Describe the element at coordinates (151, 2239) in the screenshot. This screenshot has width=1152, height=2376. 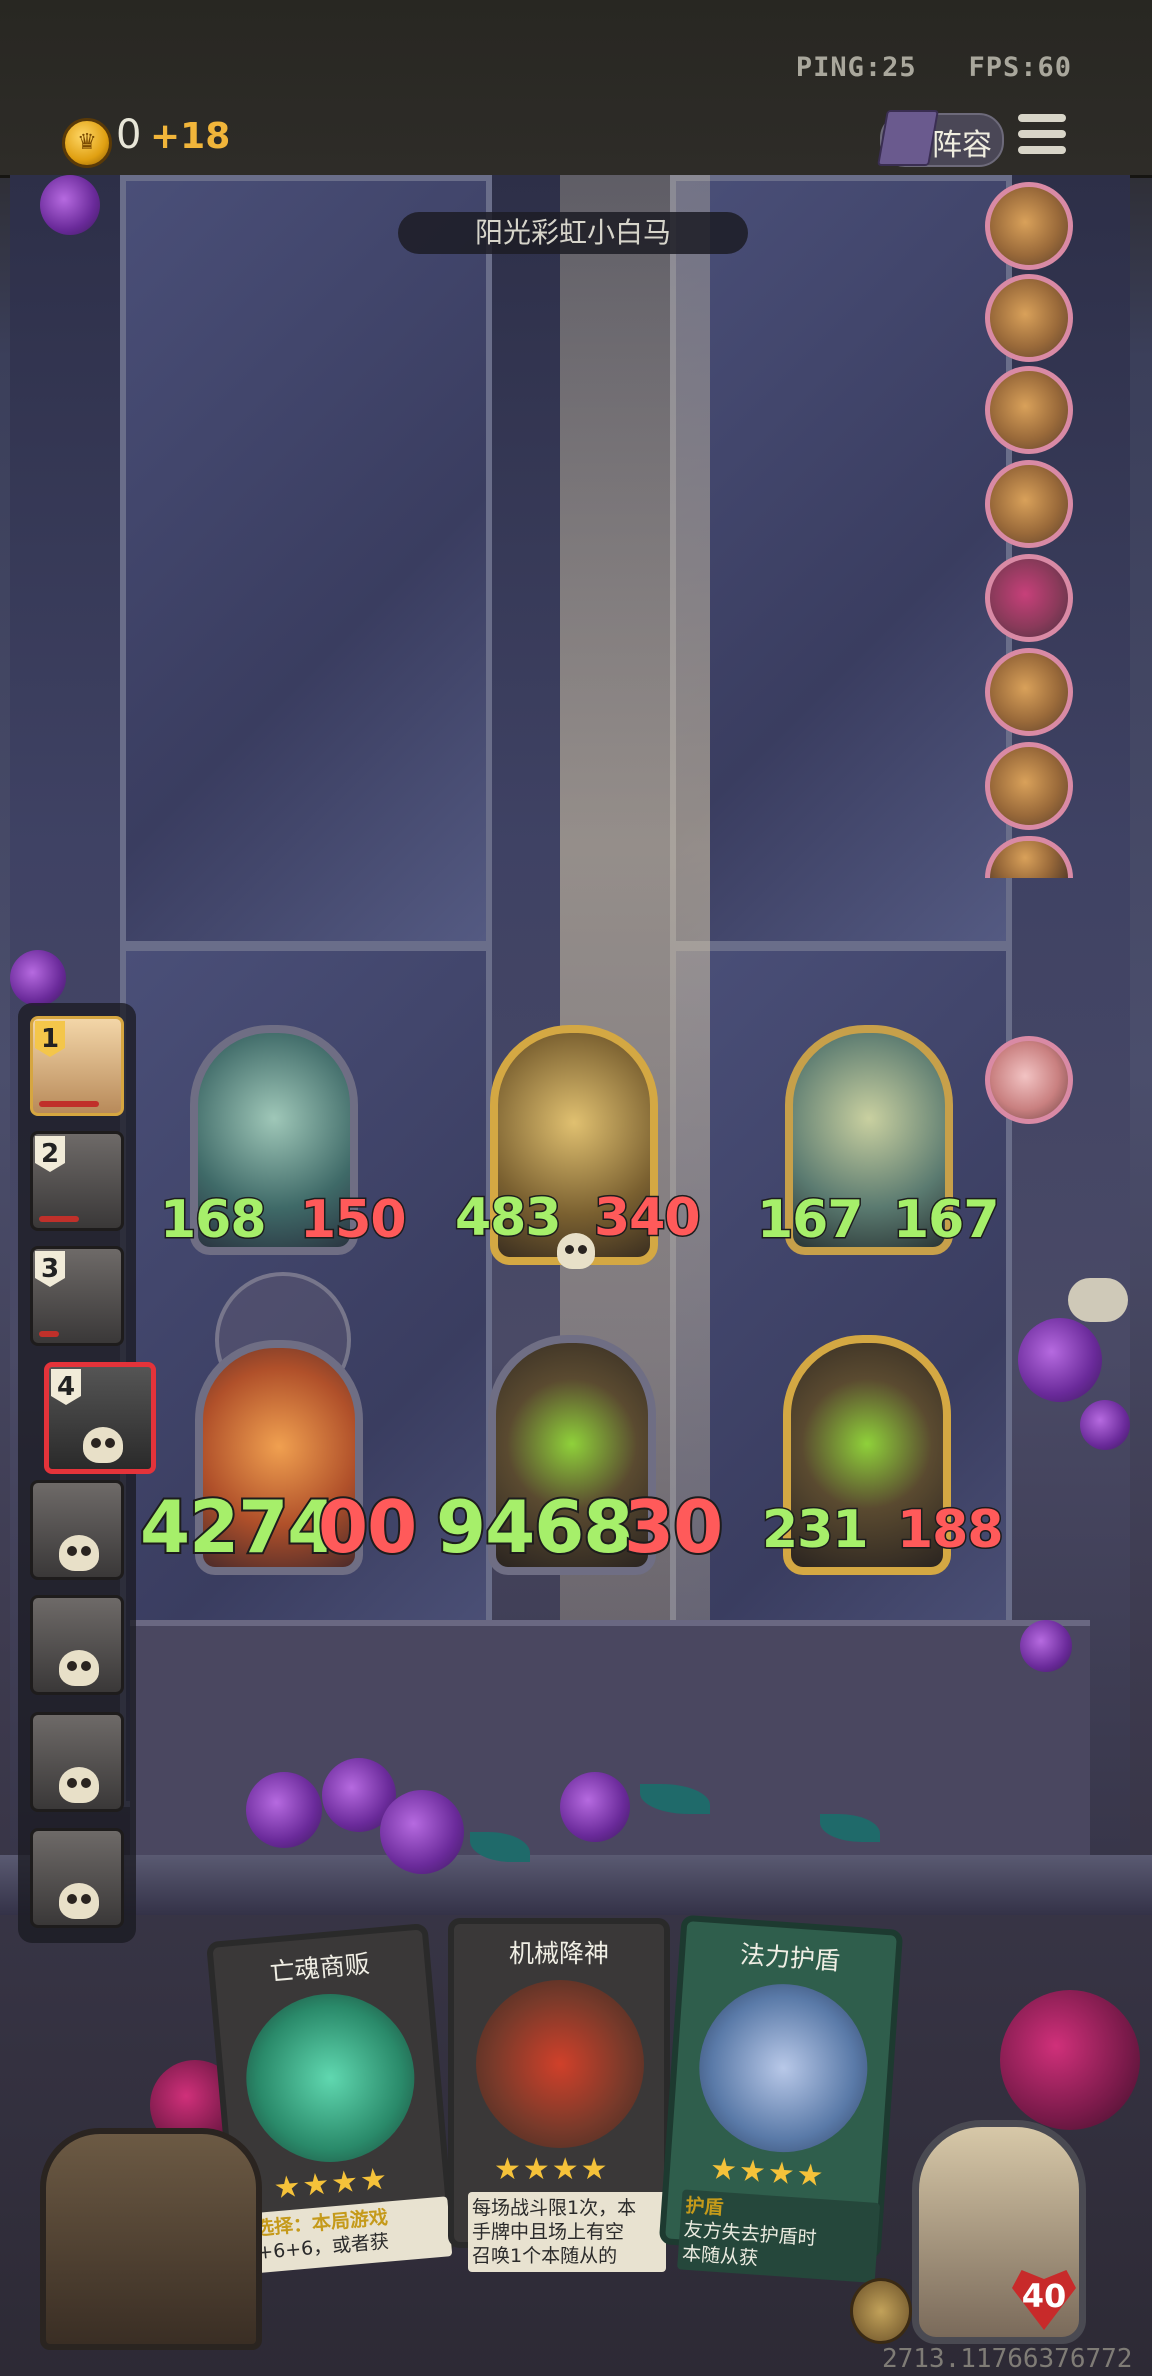
I see `tavern-button` at that location.